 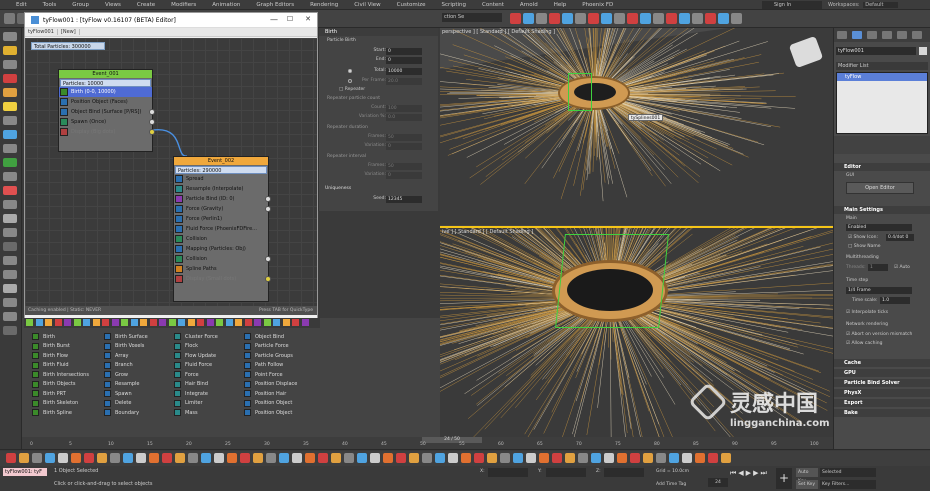 I want to click on operator-row: Mapping (Particles: Obj), so click(x=221, y=249).